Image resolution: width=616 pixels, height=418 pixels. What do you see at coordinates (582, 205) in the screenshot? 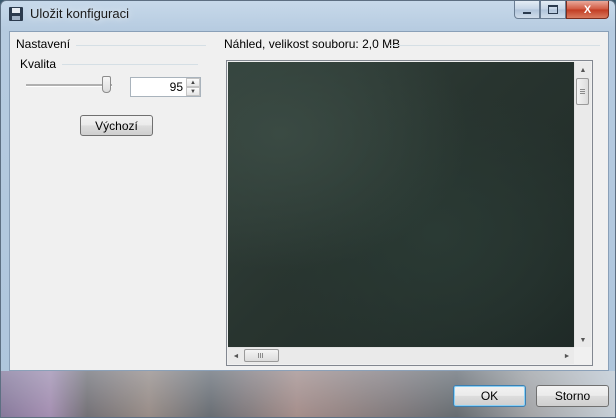
I see `vertical-scrollbar: ▲ ▼` at bounding box center [582, 205].